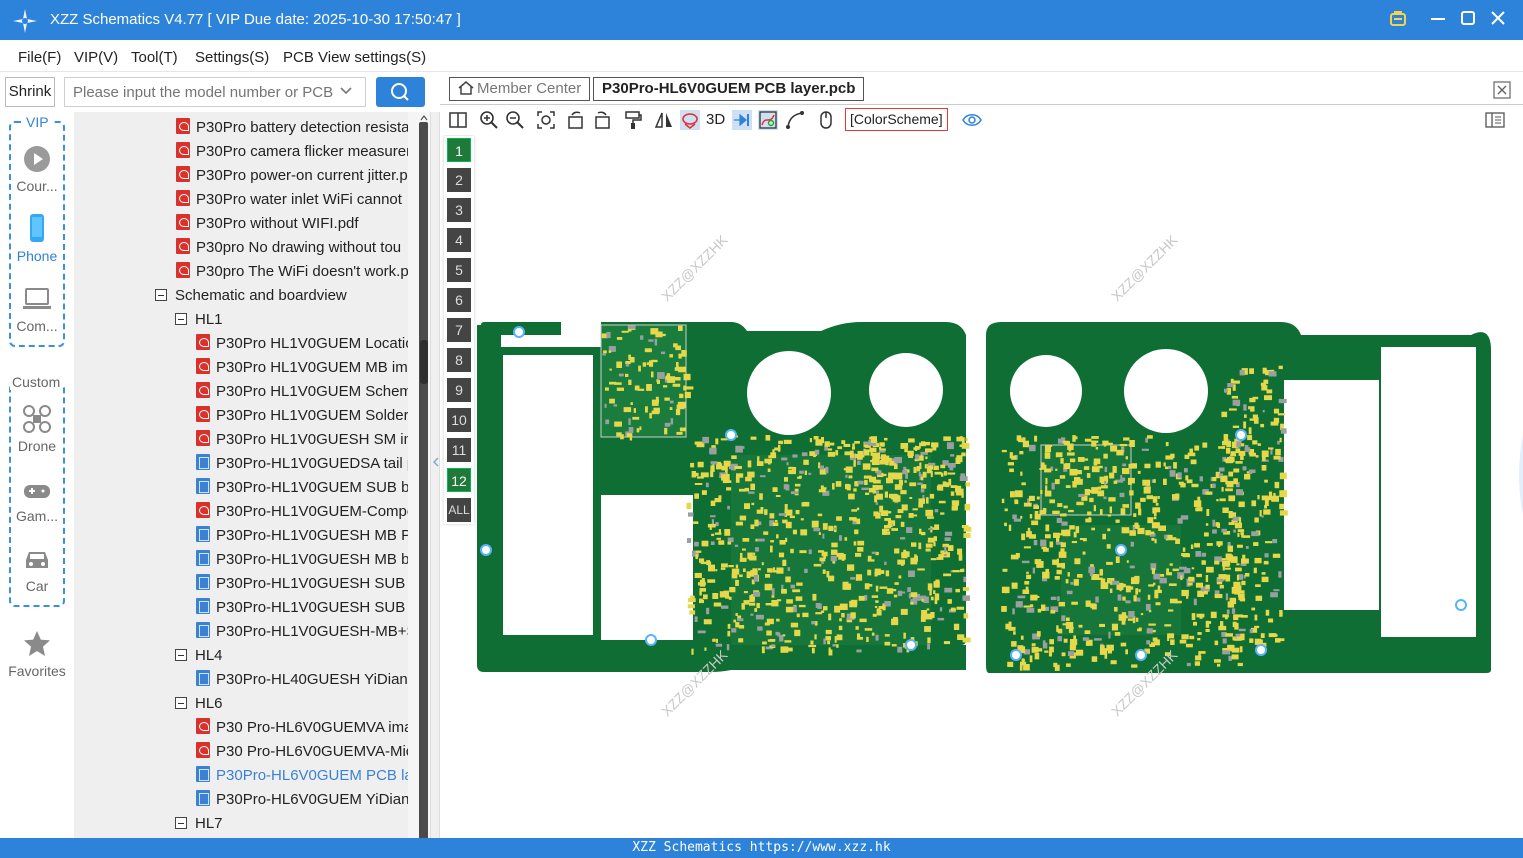 This screenshot has height=858, width=1523. I want to click on search-row: Shrink, so click(220, 92).